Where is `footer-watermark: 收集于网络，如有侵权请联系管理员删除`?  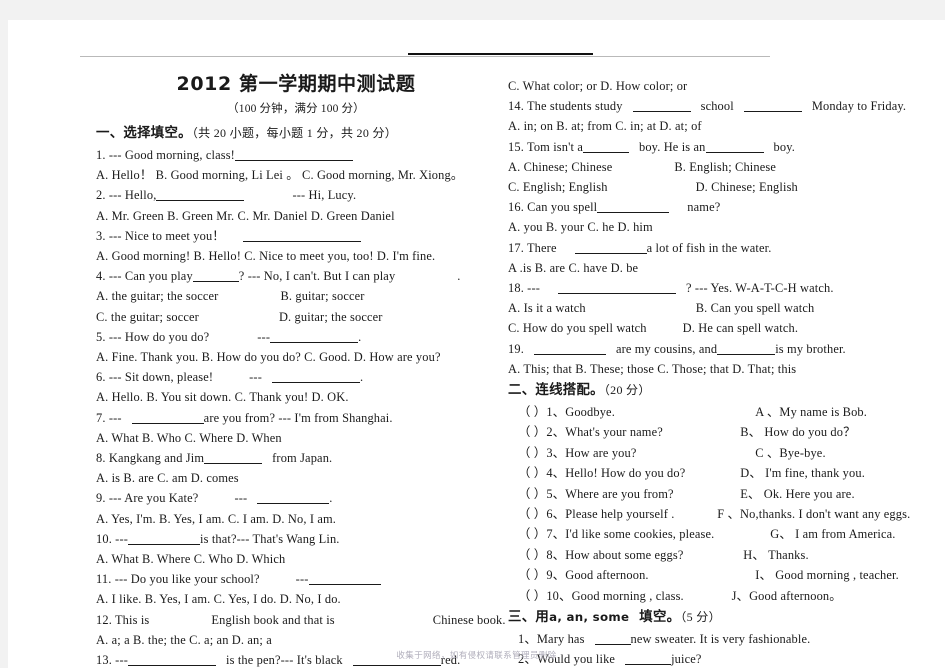 footer-watermark: 收集于网络，如有侵权请联系管理员删除 is located at coordinates (476, 656).